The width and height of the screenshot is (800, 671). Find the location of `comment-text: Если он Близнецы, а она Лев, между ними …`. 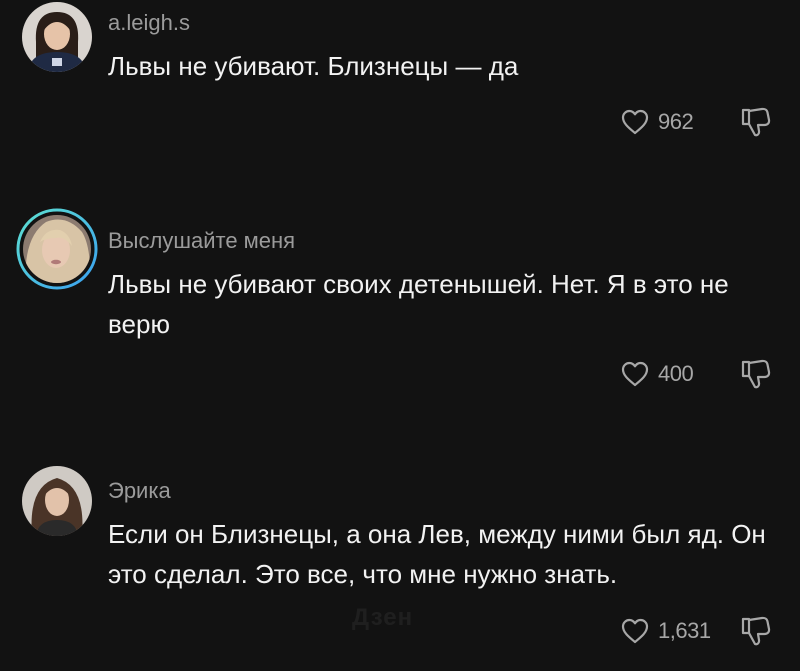

comment-text: Если он Близнецы, а она Лев, между ними … is located at coordinates (437, 554).